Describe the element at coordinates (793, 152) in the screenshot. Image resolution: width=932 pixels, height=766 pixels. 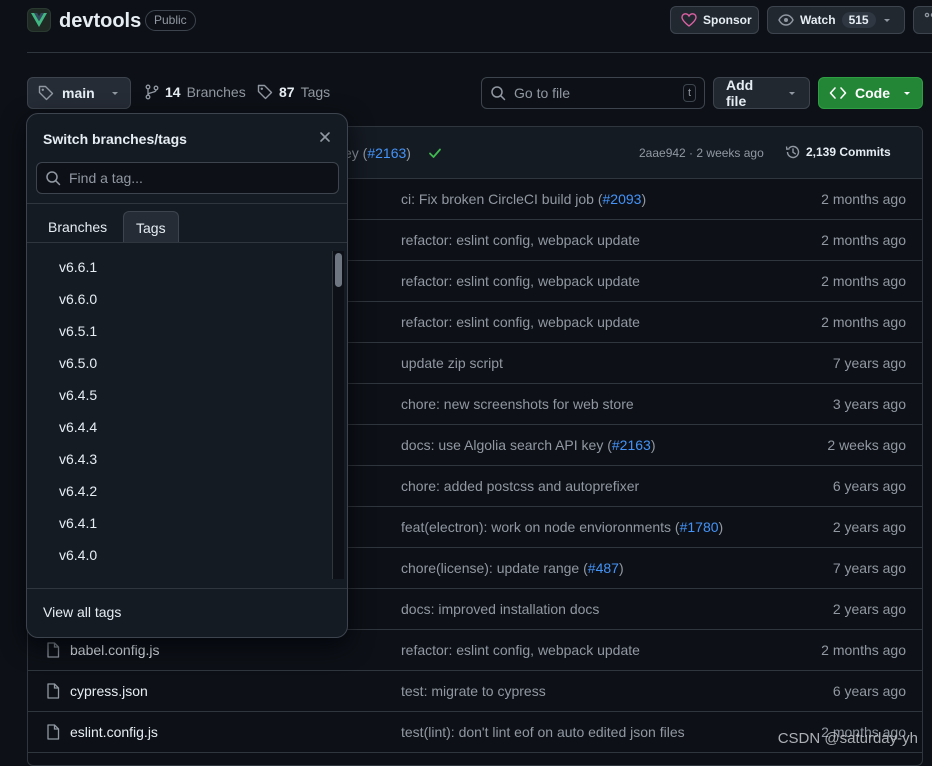
I see `history-icon` at that location.